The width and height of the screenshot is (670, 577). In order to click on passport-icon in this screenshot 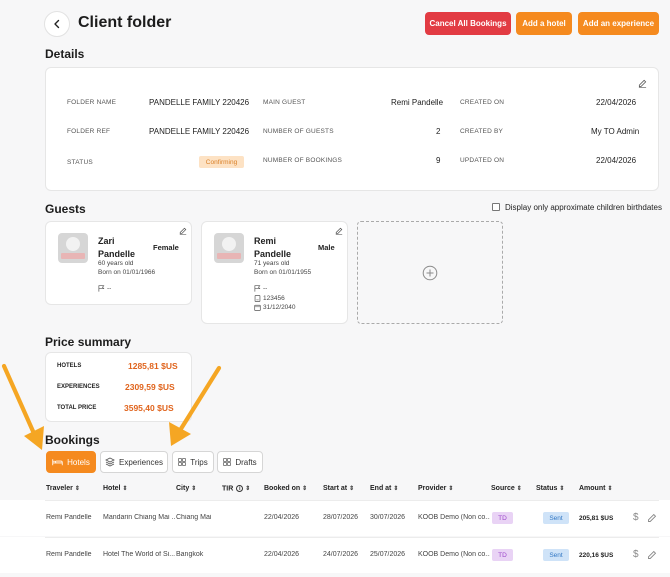, I will do `click(257, 298)`.